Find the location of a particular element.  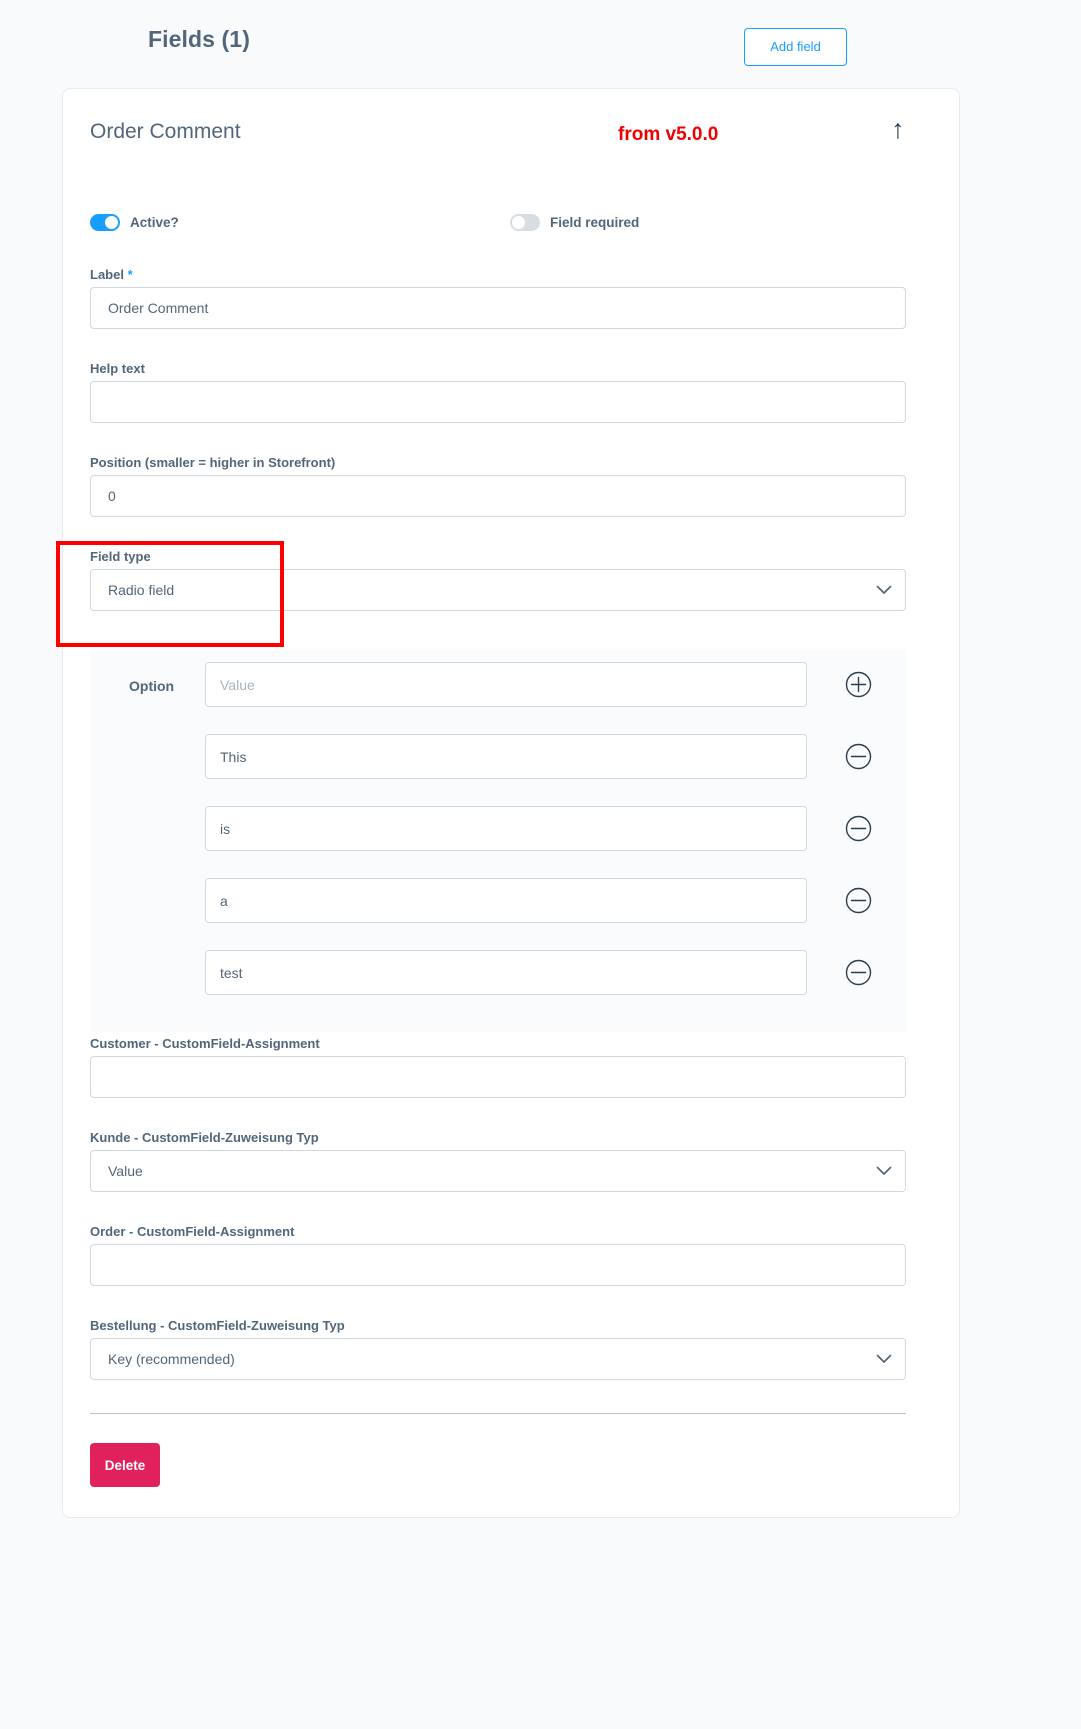

required-asterisk-icon: * is located at coordinates (130, 274).